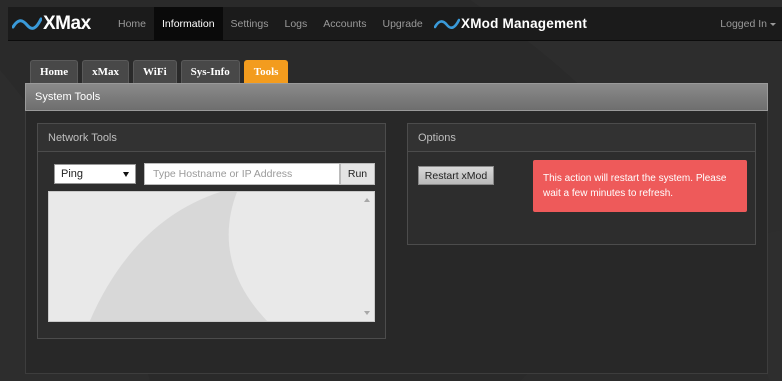  I want to click on tab-tools: Tools, so click(266, 71).